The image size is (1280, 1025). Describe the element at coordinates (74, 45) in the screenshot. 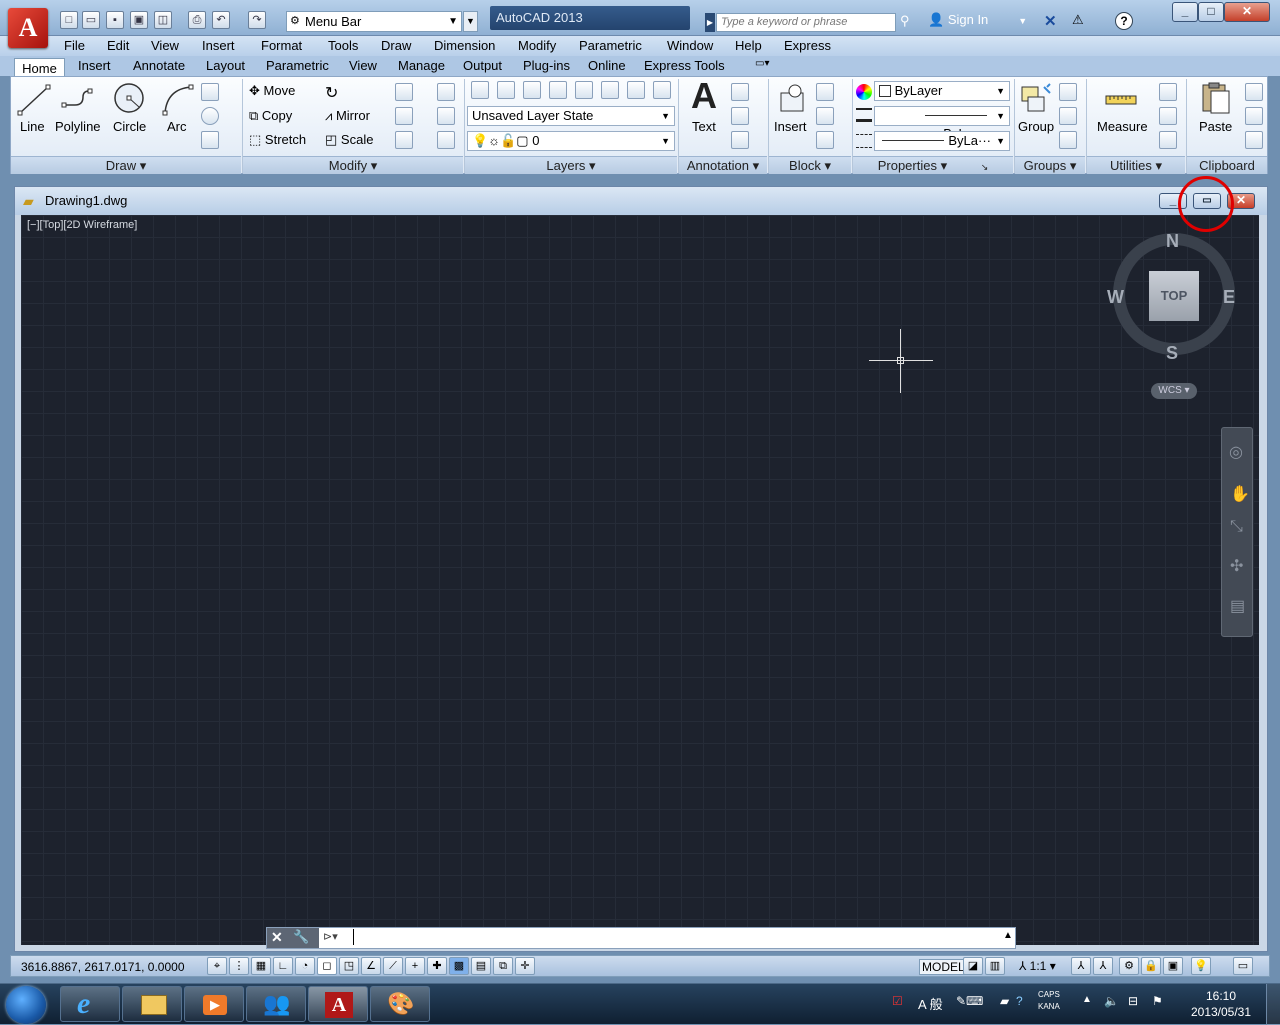

I see `menu-file: File` at that location.